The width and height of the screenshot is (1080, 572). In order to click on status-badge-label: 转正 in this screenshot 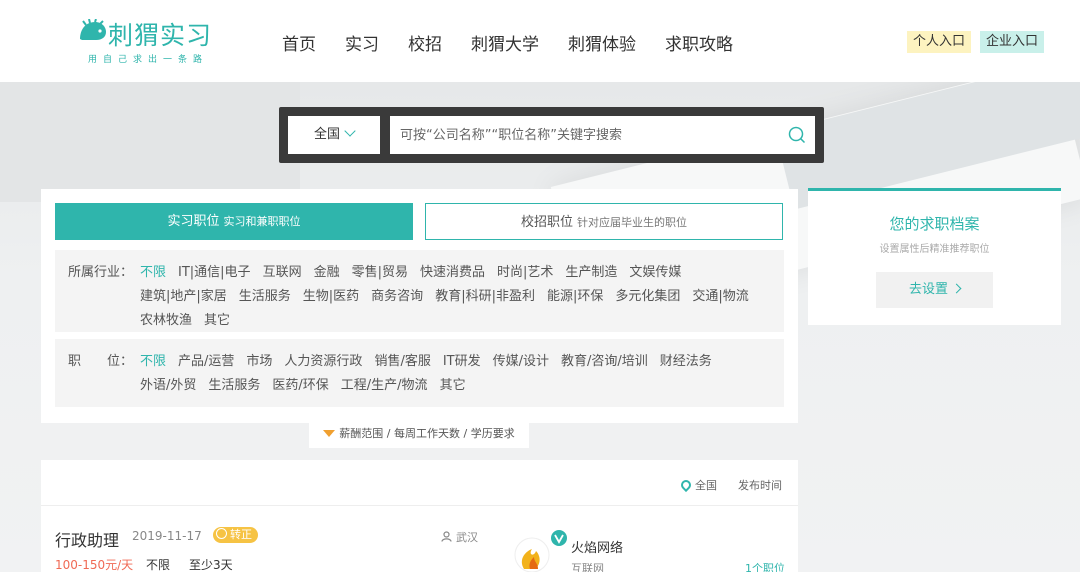, I will do `click(241, 534)`.